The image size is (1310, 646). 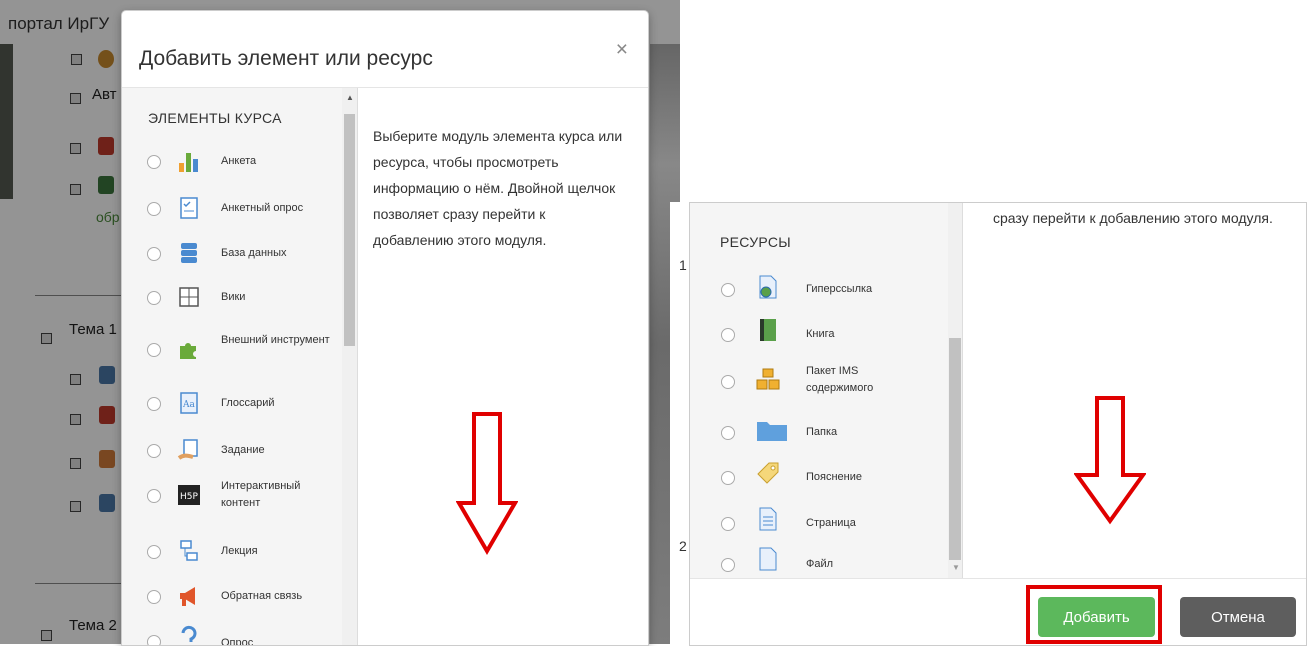 I want to click on option-book: Книга, so click(x=817, y=332).